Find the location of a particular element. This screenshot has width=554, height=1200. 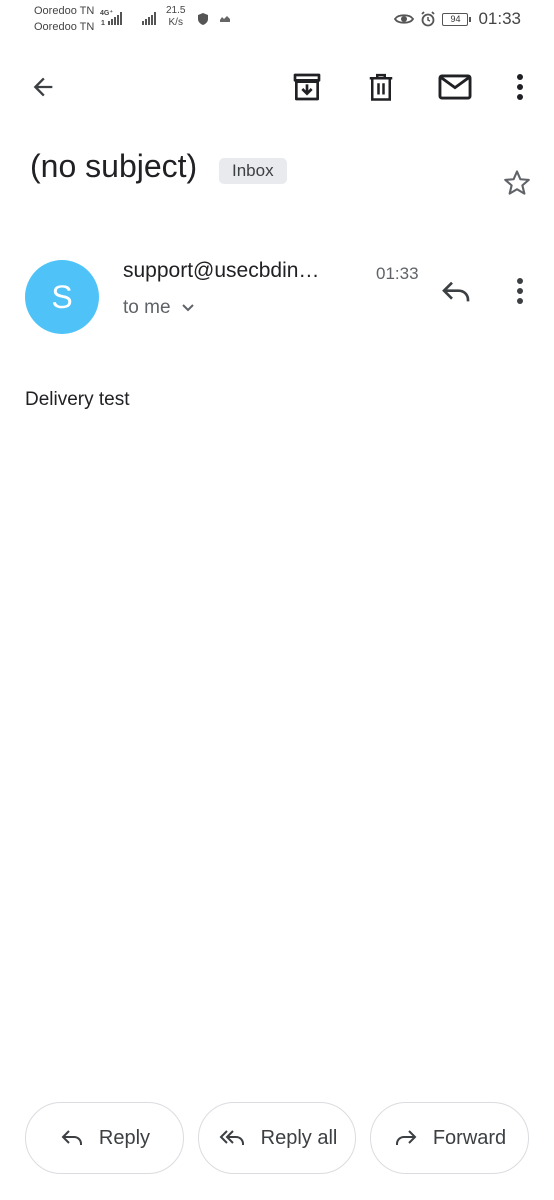

message-body: Delivery test is located at coordinates (77, 399).